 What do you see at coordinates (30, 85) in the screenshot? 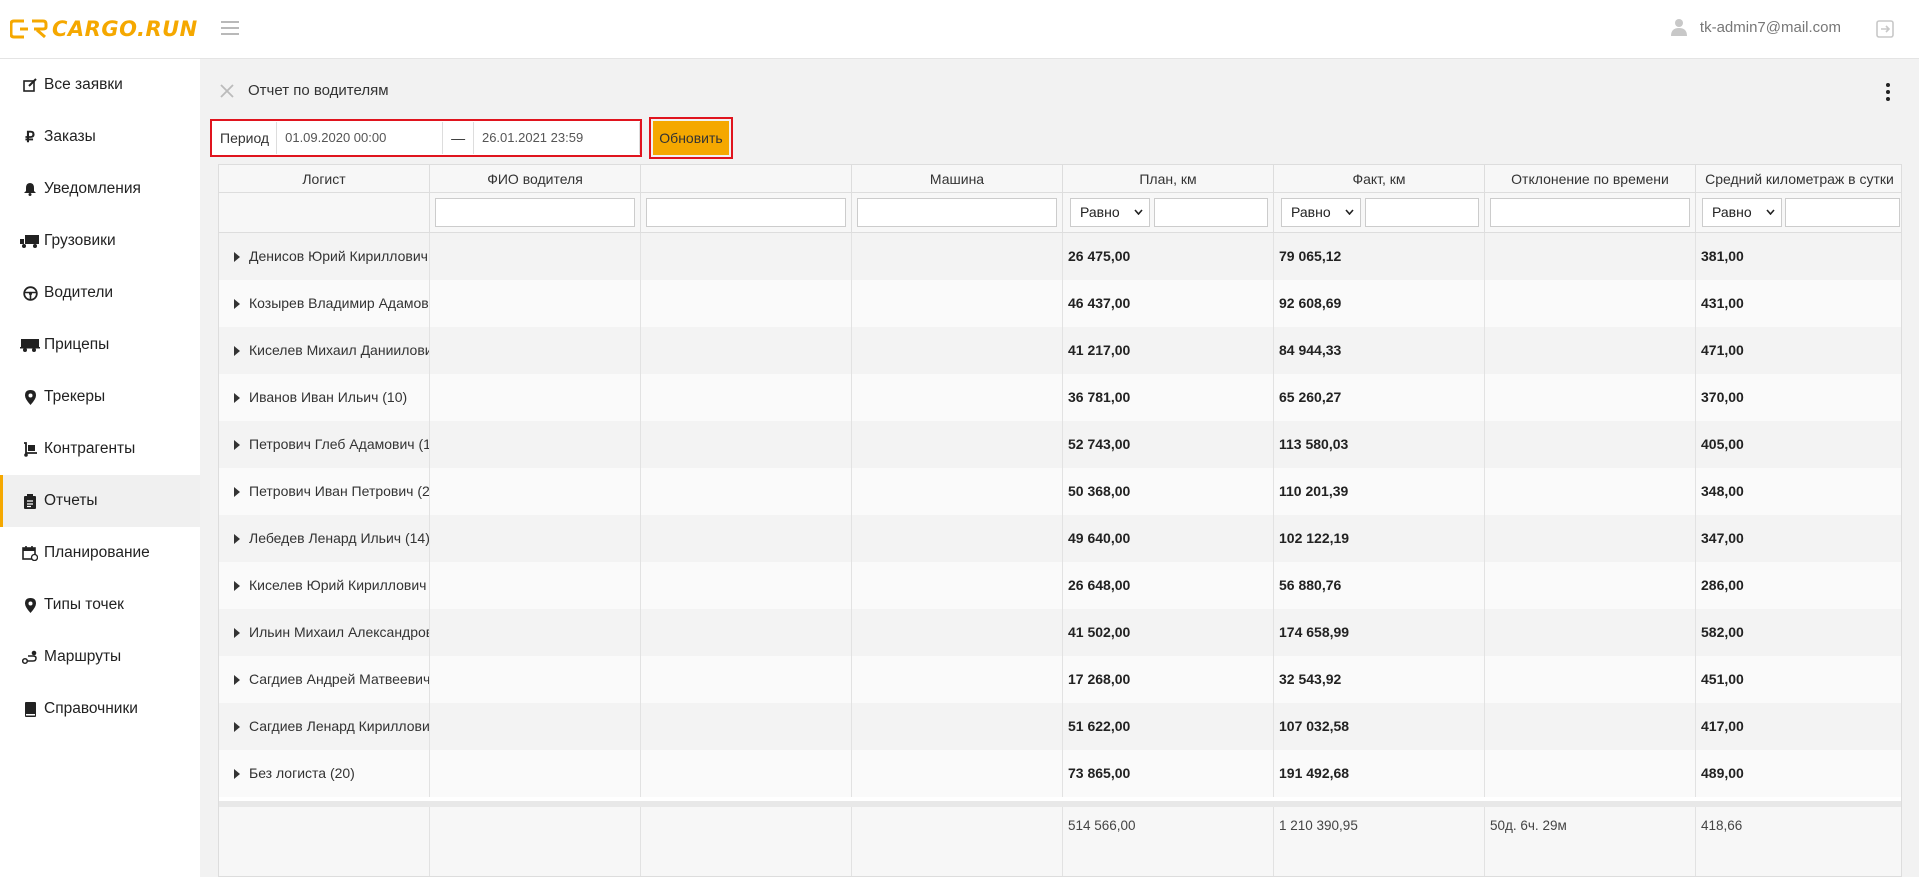
I see `edit-icon` at bounding box center [30, 85].